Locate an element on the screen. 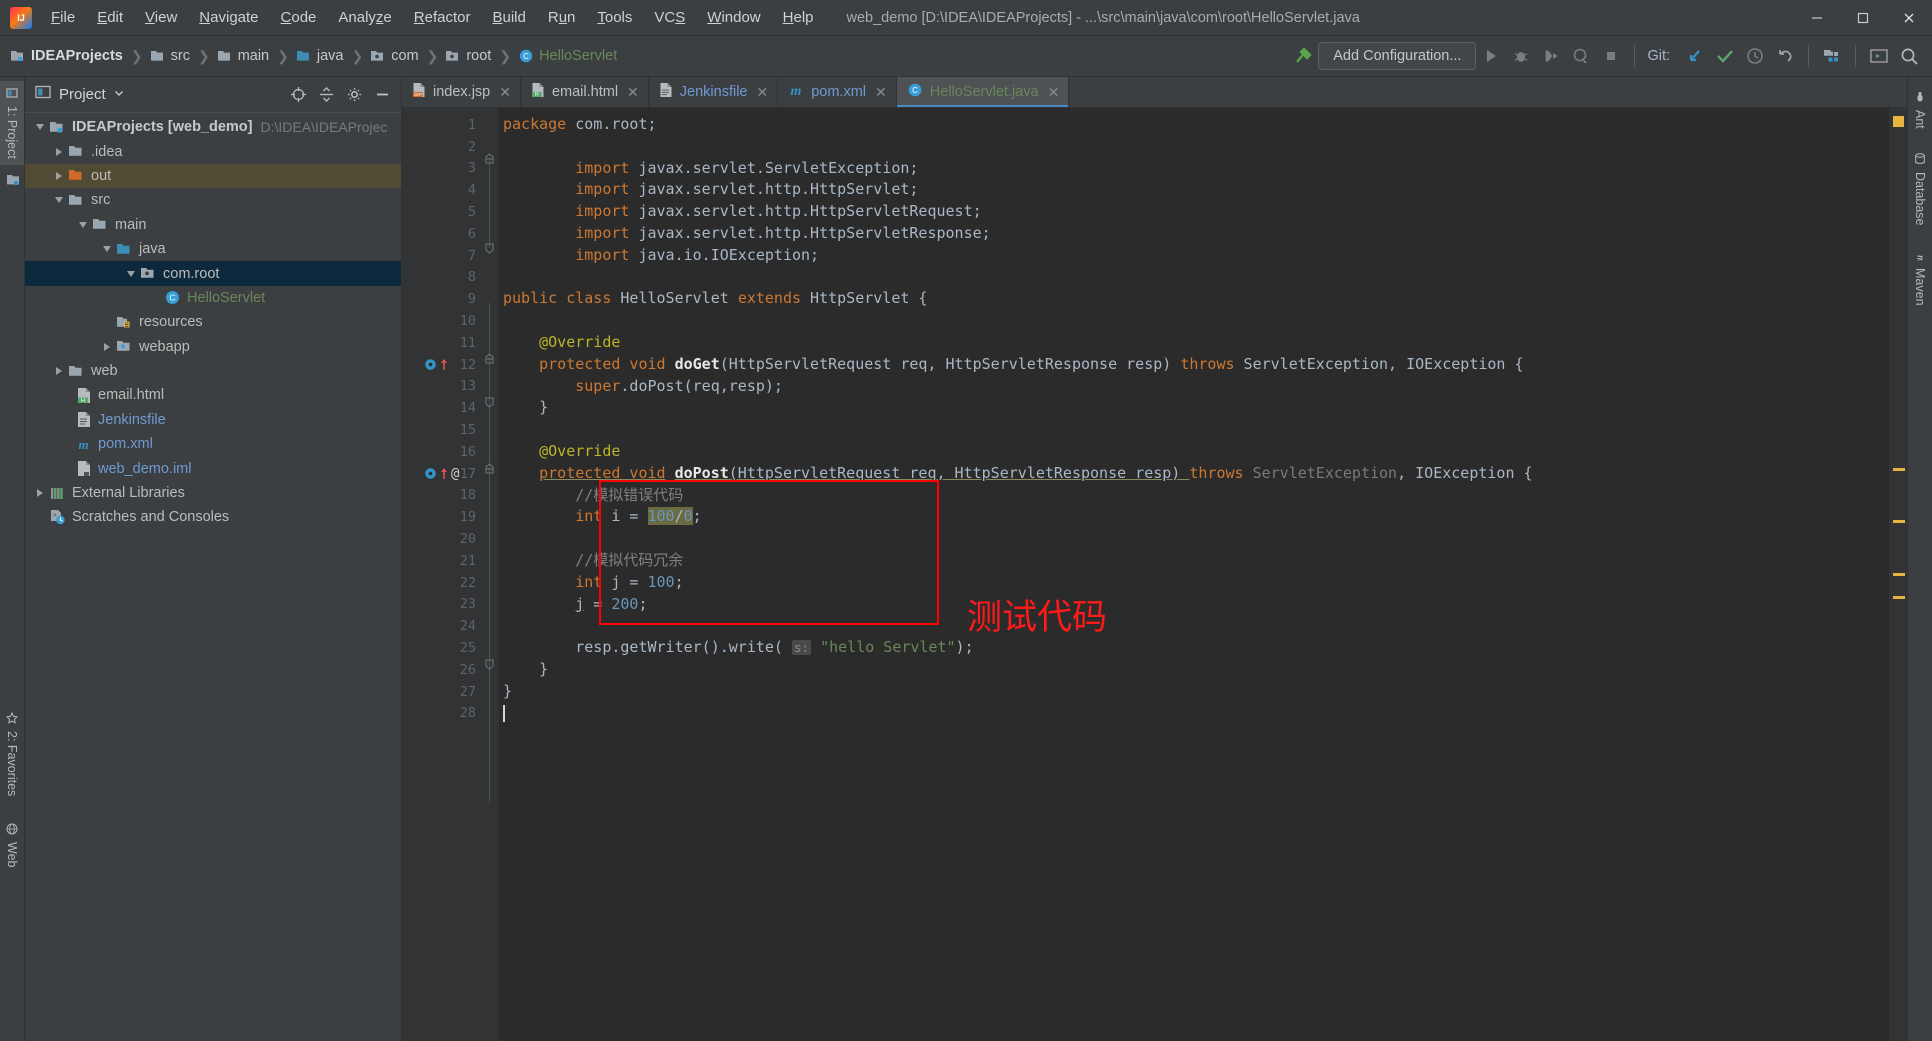  tree-node-src: src is located at coordinates (213, 200).